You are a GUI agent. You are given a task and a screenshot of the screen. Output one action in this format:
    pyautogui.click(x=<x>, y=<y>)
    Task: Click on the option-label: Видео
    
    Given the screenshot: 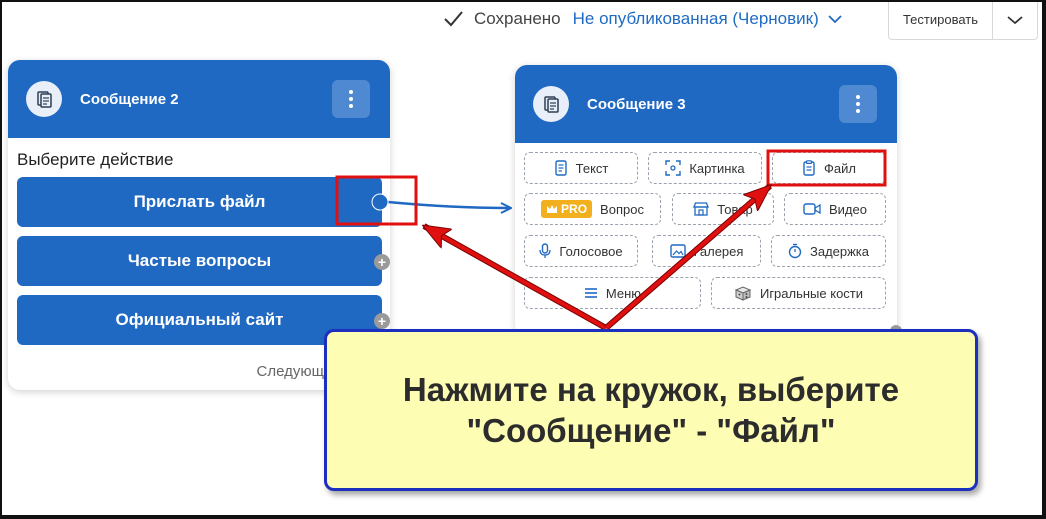 What is the action you would take?
    pyautogui.click(x=848, y=209)
    